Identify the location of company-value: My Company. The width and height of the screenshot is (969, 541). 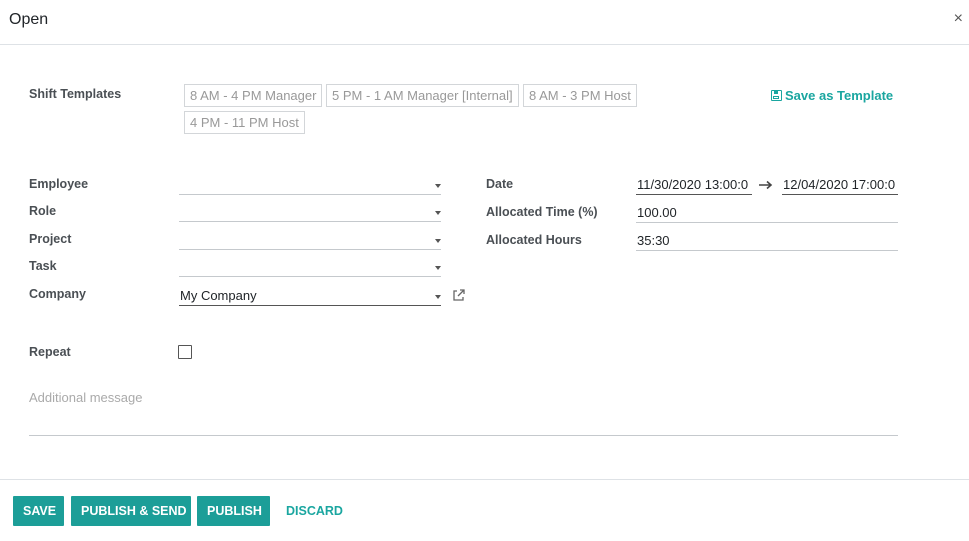
(218, 295).